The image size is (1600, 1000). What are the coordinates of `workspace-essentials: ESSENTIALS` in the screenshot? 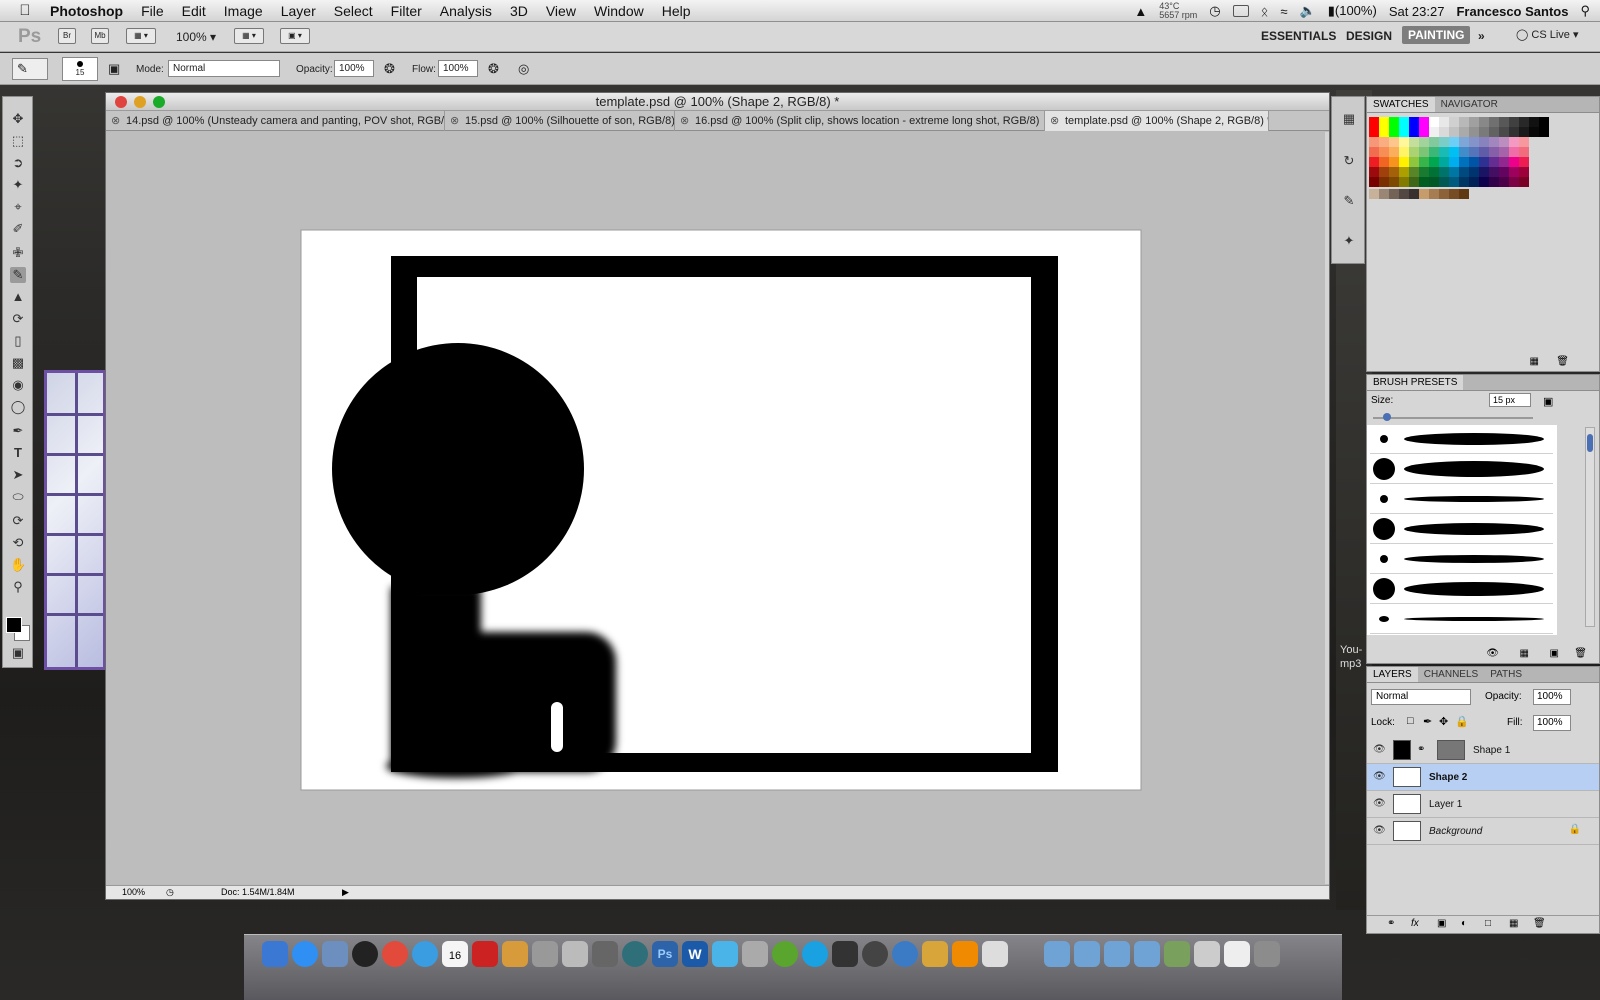 It's located at (1298, 36).